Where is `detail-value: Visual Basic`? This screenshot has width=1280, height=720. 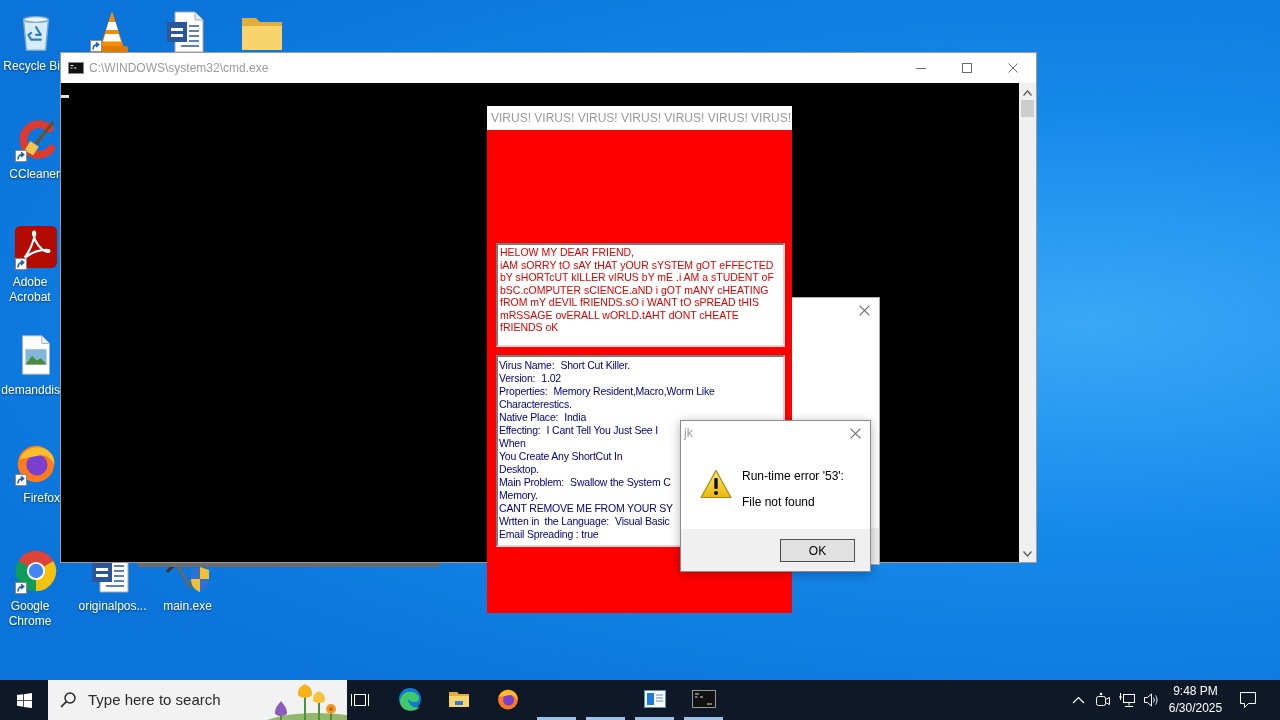
detail-value: Visual Basic is located at coordinates (642, 521).